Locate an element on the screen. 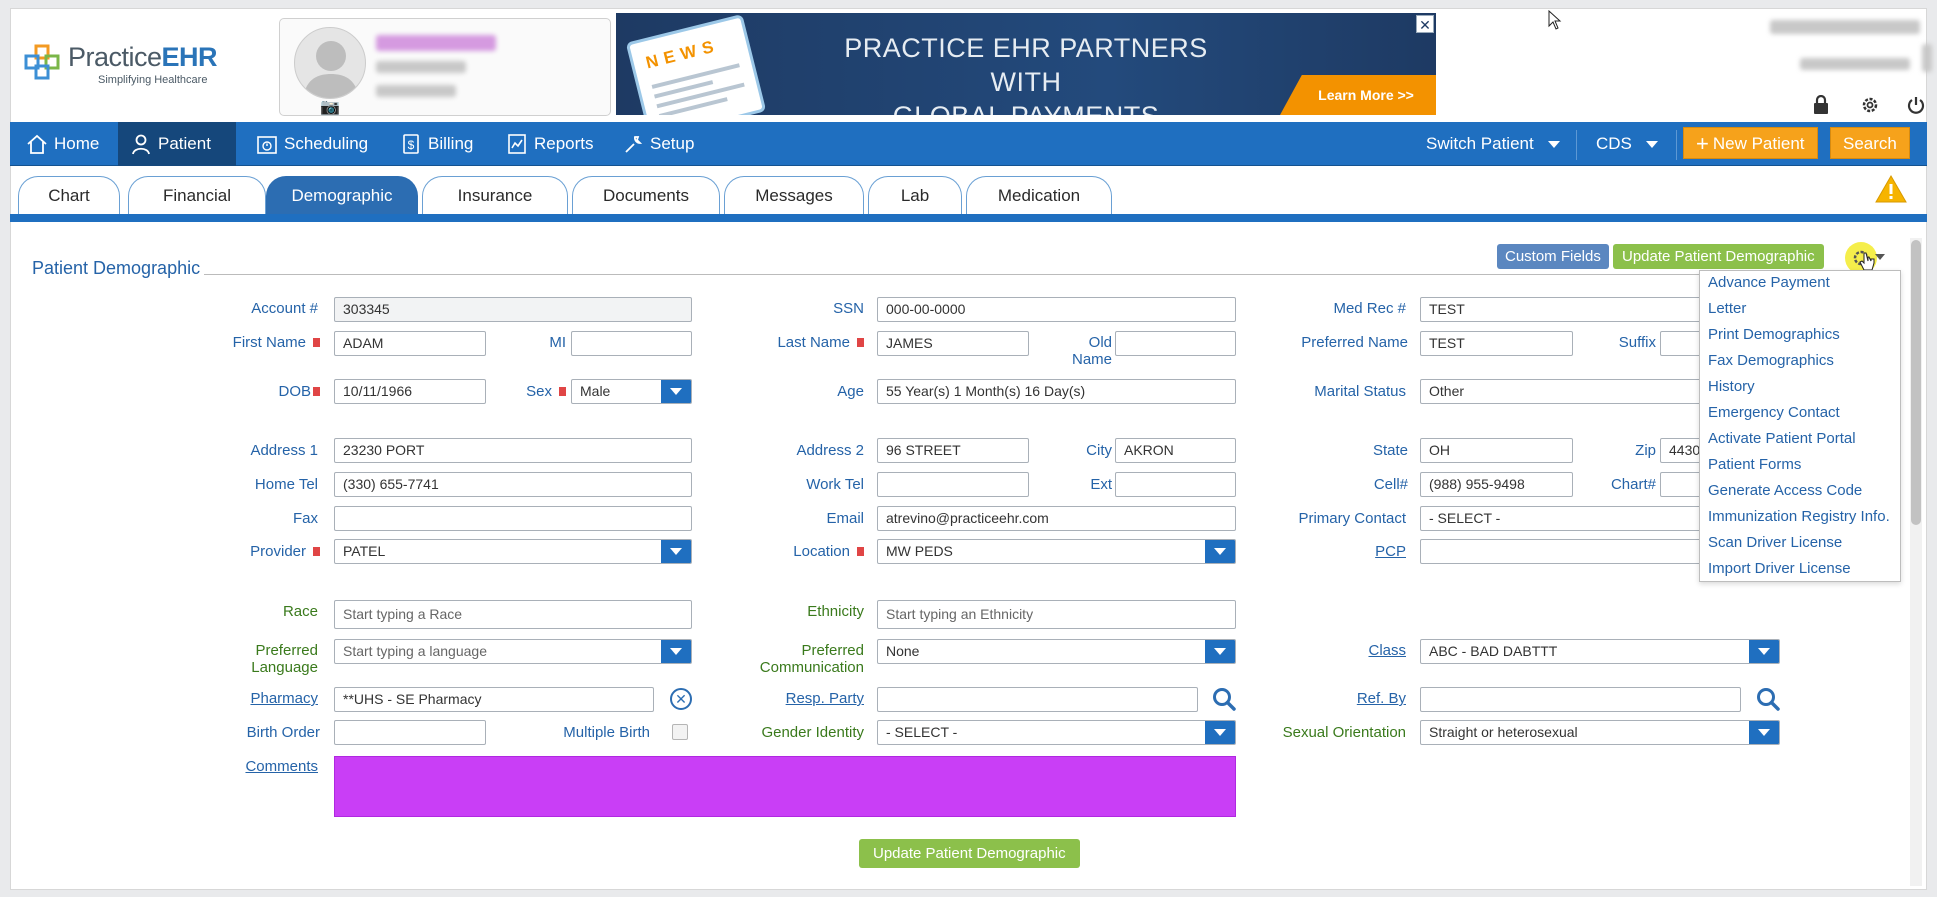  tab-financial: Financial is located at coordinates (197, 195).